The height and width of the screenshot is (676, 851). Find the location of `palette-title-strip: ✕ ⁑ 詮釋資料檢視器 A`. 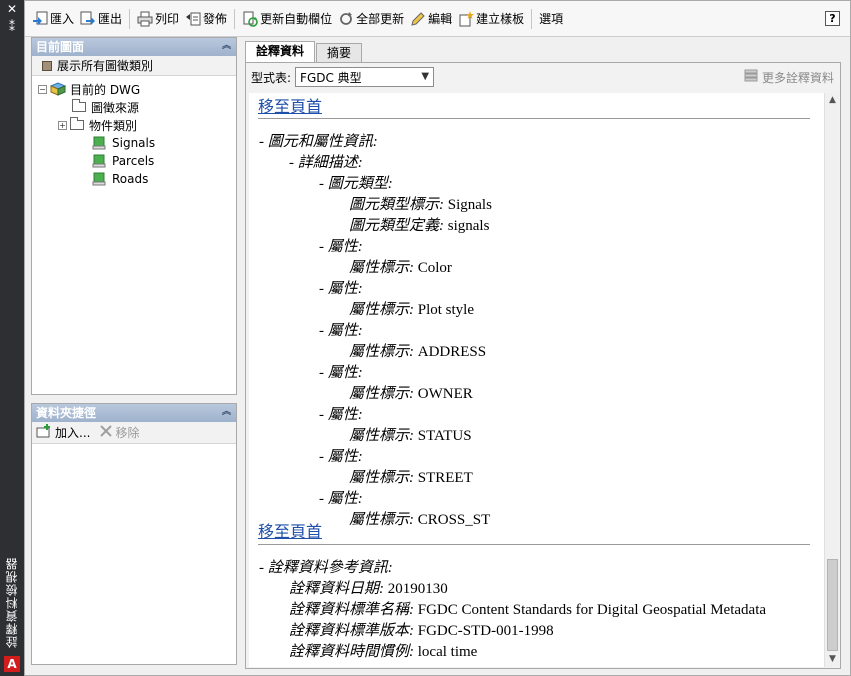

palette-title-strip: ✕ ⁑ 詮釋資料檢視器 A is located at coordinates (12, 338).